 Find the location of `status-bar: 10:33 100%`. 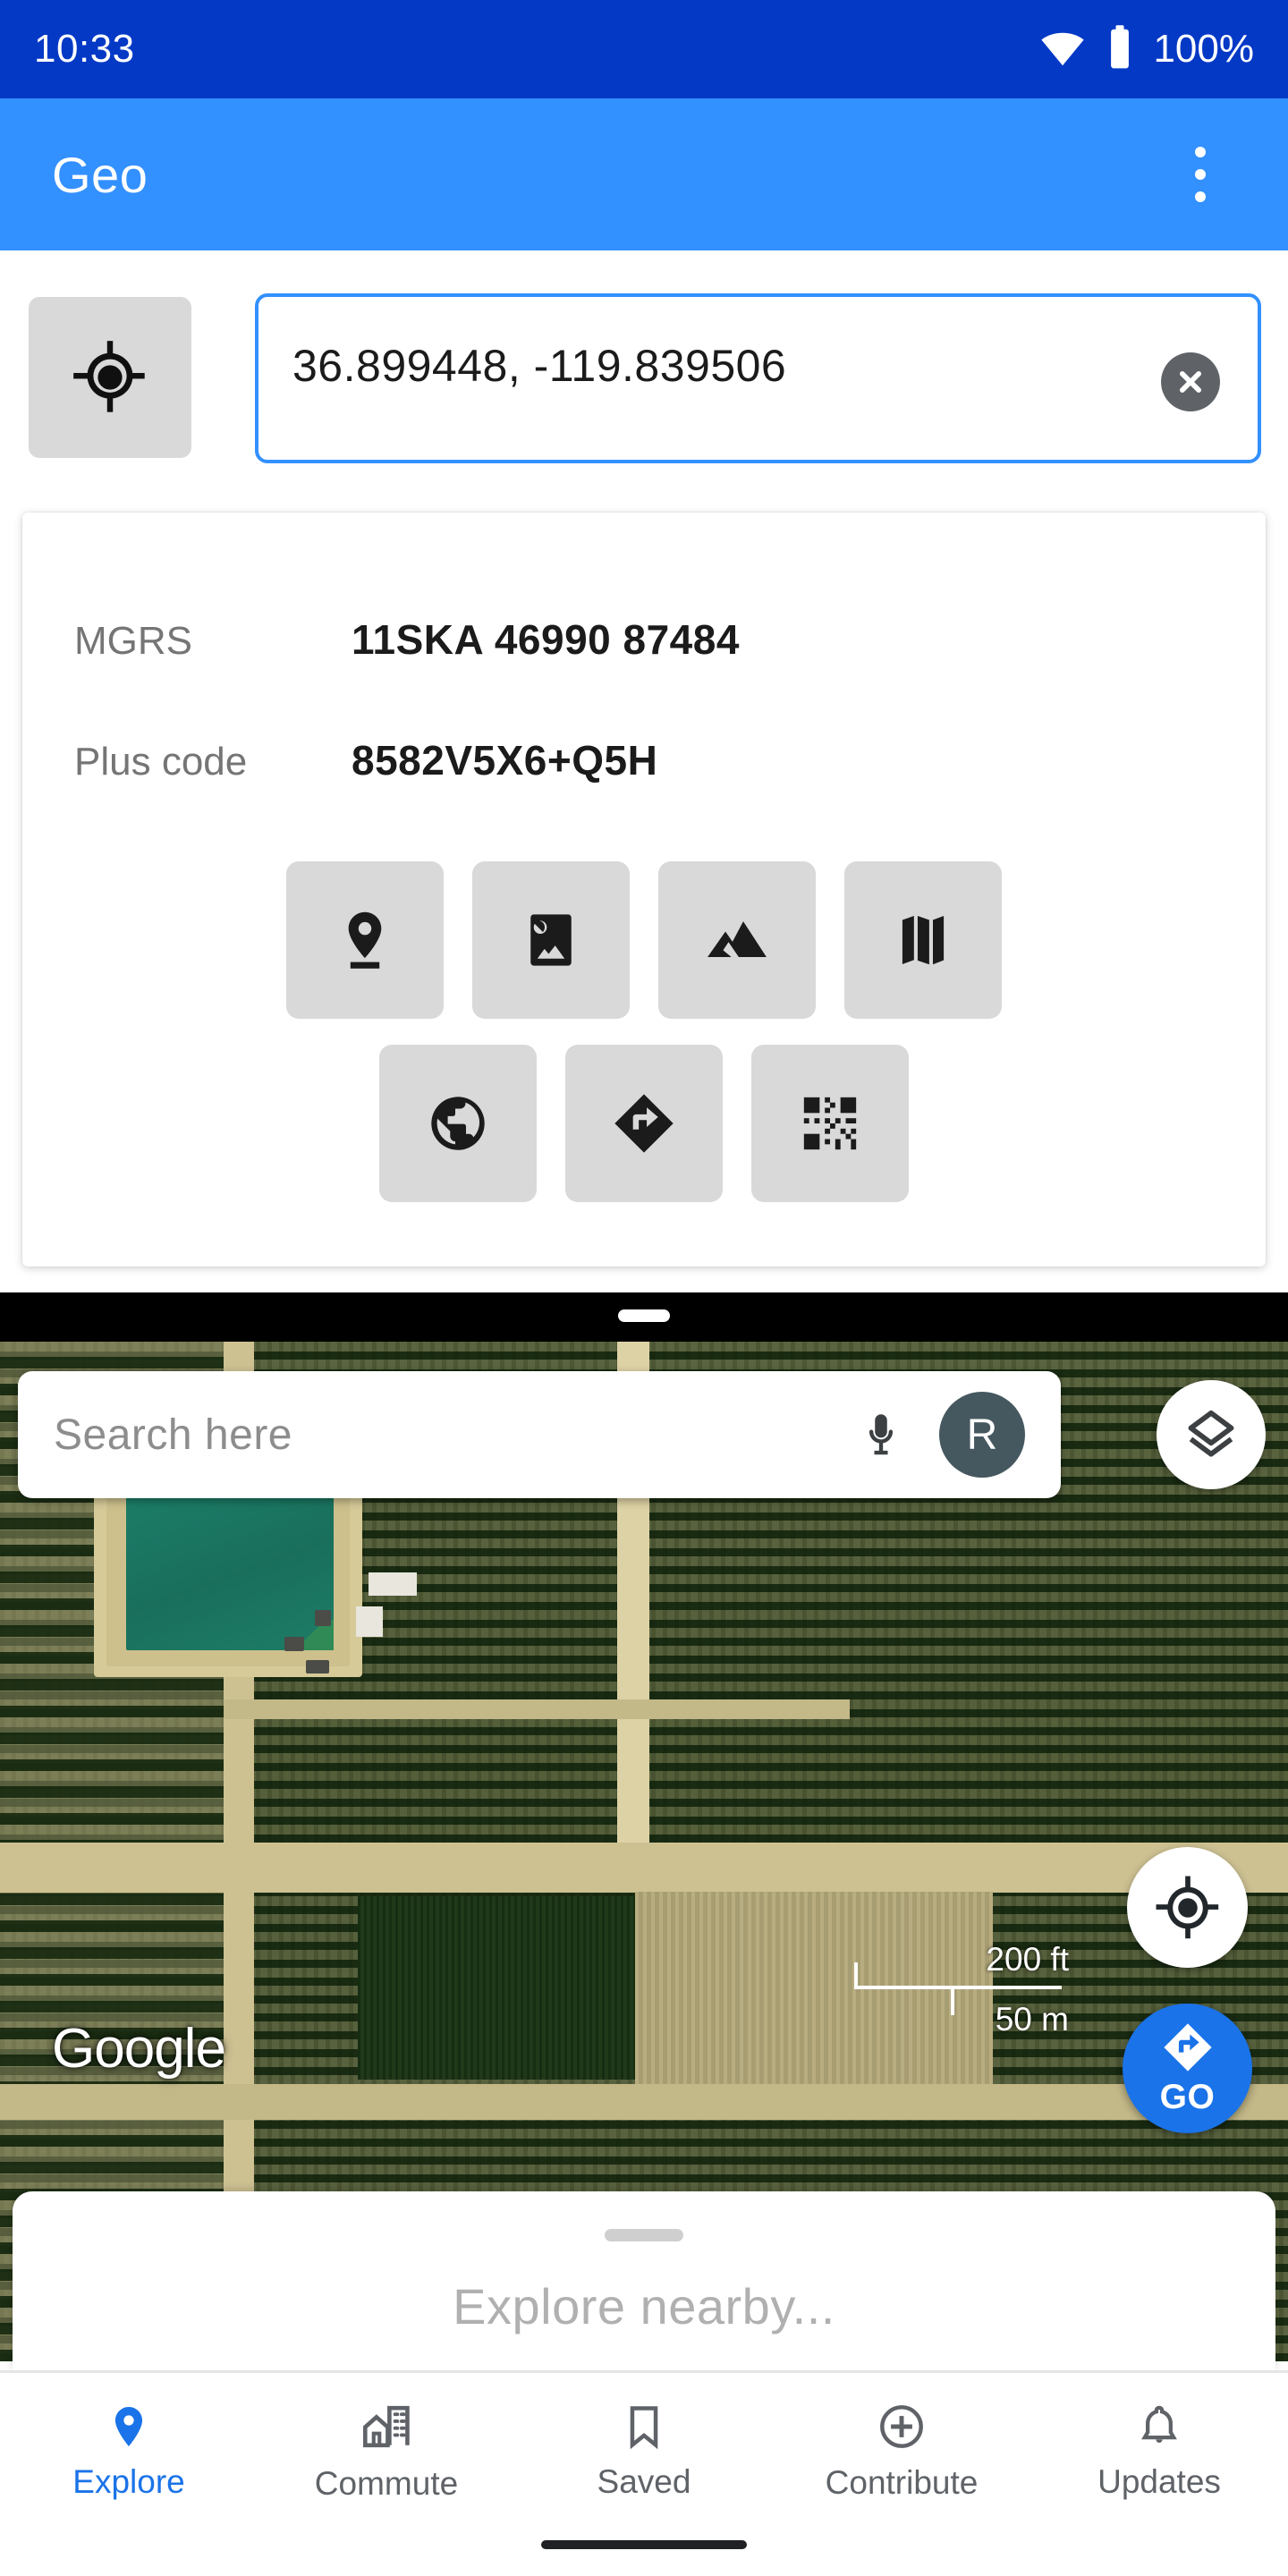

status-bar: 10:33 100% is located at coordinates (644, 49).